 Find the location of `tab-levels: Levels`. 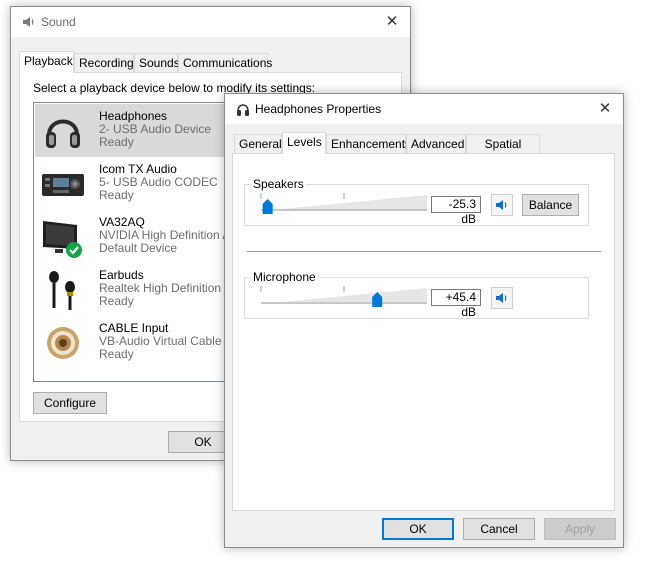

tab-levels: Levels is located at coordinates (304, 143).